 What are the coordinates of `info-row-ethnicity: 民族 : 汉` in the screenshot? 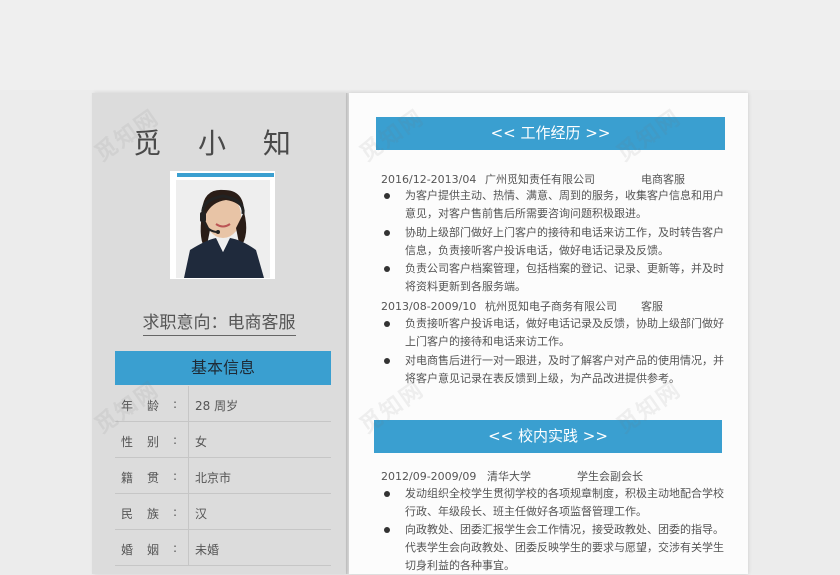 It's located at (223, 512).